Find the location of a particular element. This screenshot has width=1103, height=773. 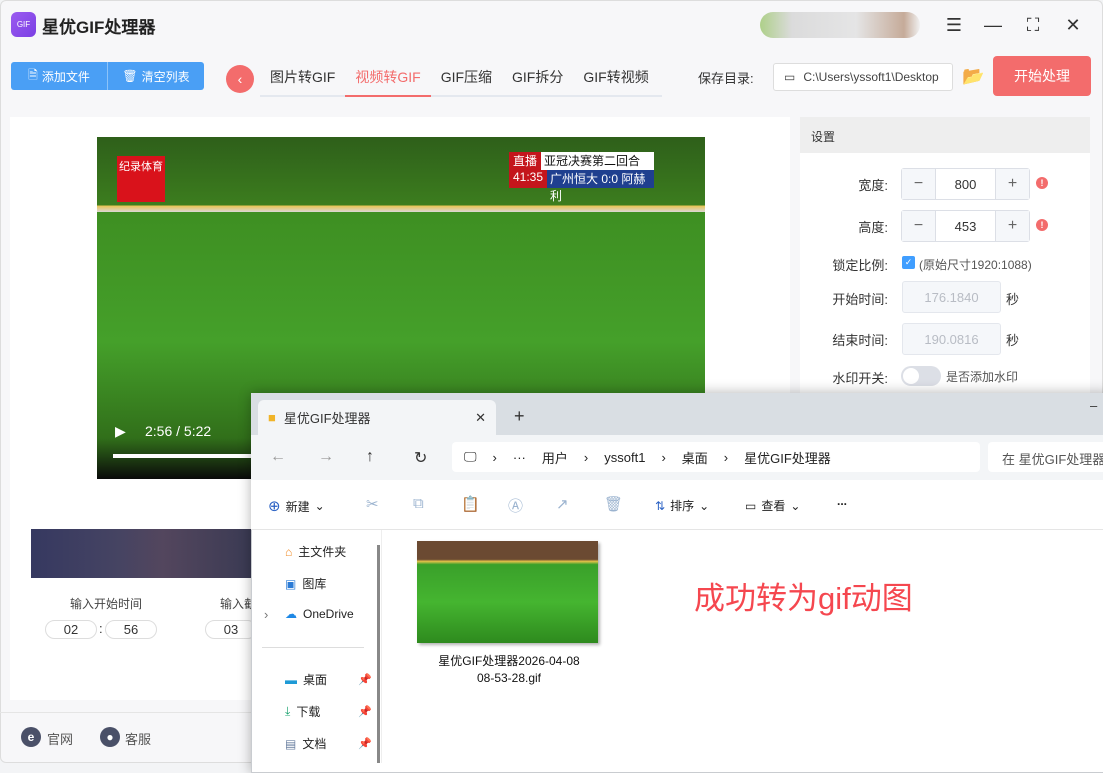

maximize-icon: ⛶ is located at coordinates (1033, 25).